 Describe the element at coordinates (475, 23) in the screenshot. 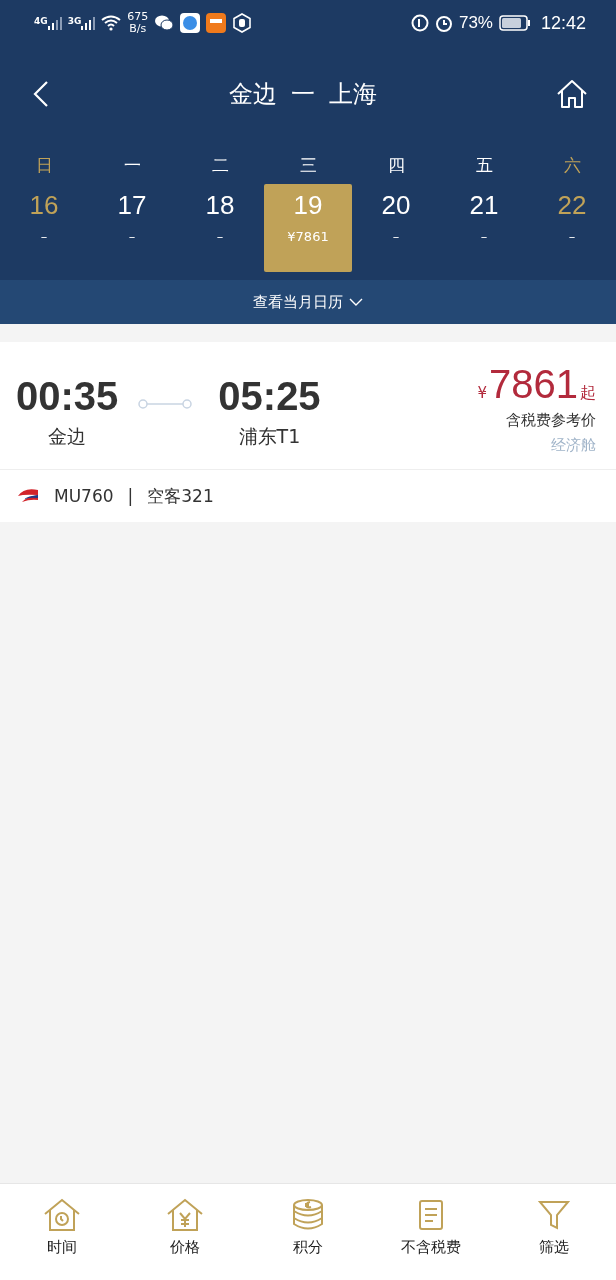

I see `battery-percent: 73%` at that location.